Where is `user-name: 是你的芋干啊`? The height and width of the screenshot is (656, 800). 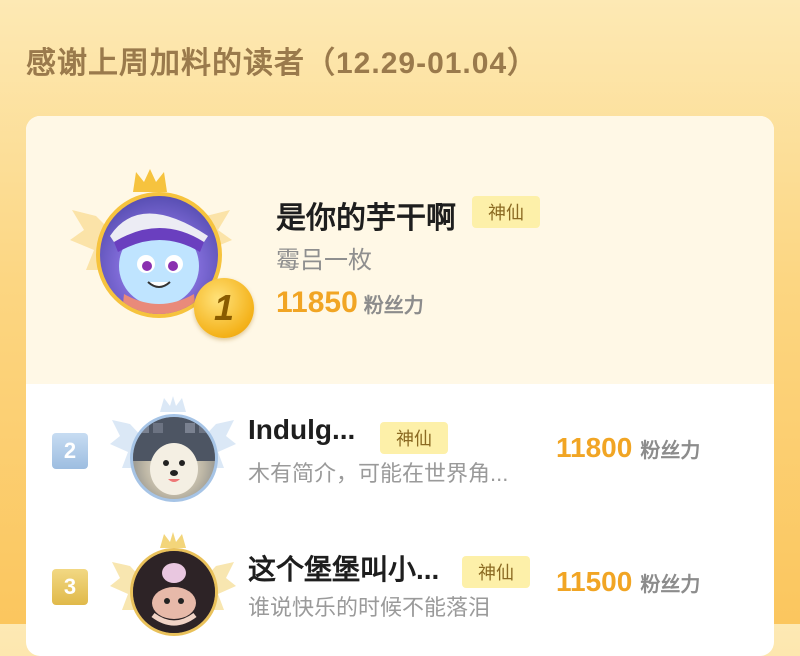 user-name: 是你的芋干啊 is located at coordinates (366, 215).